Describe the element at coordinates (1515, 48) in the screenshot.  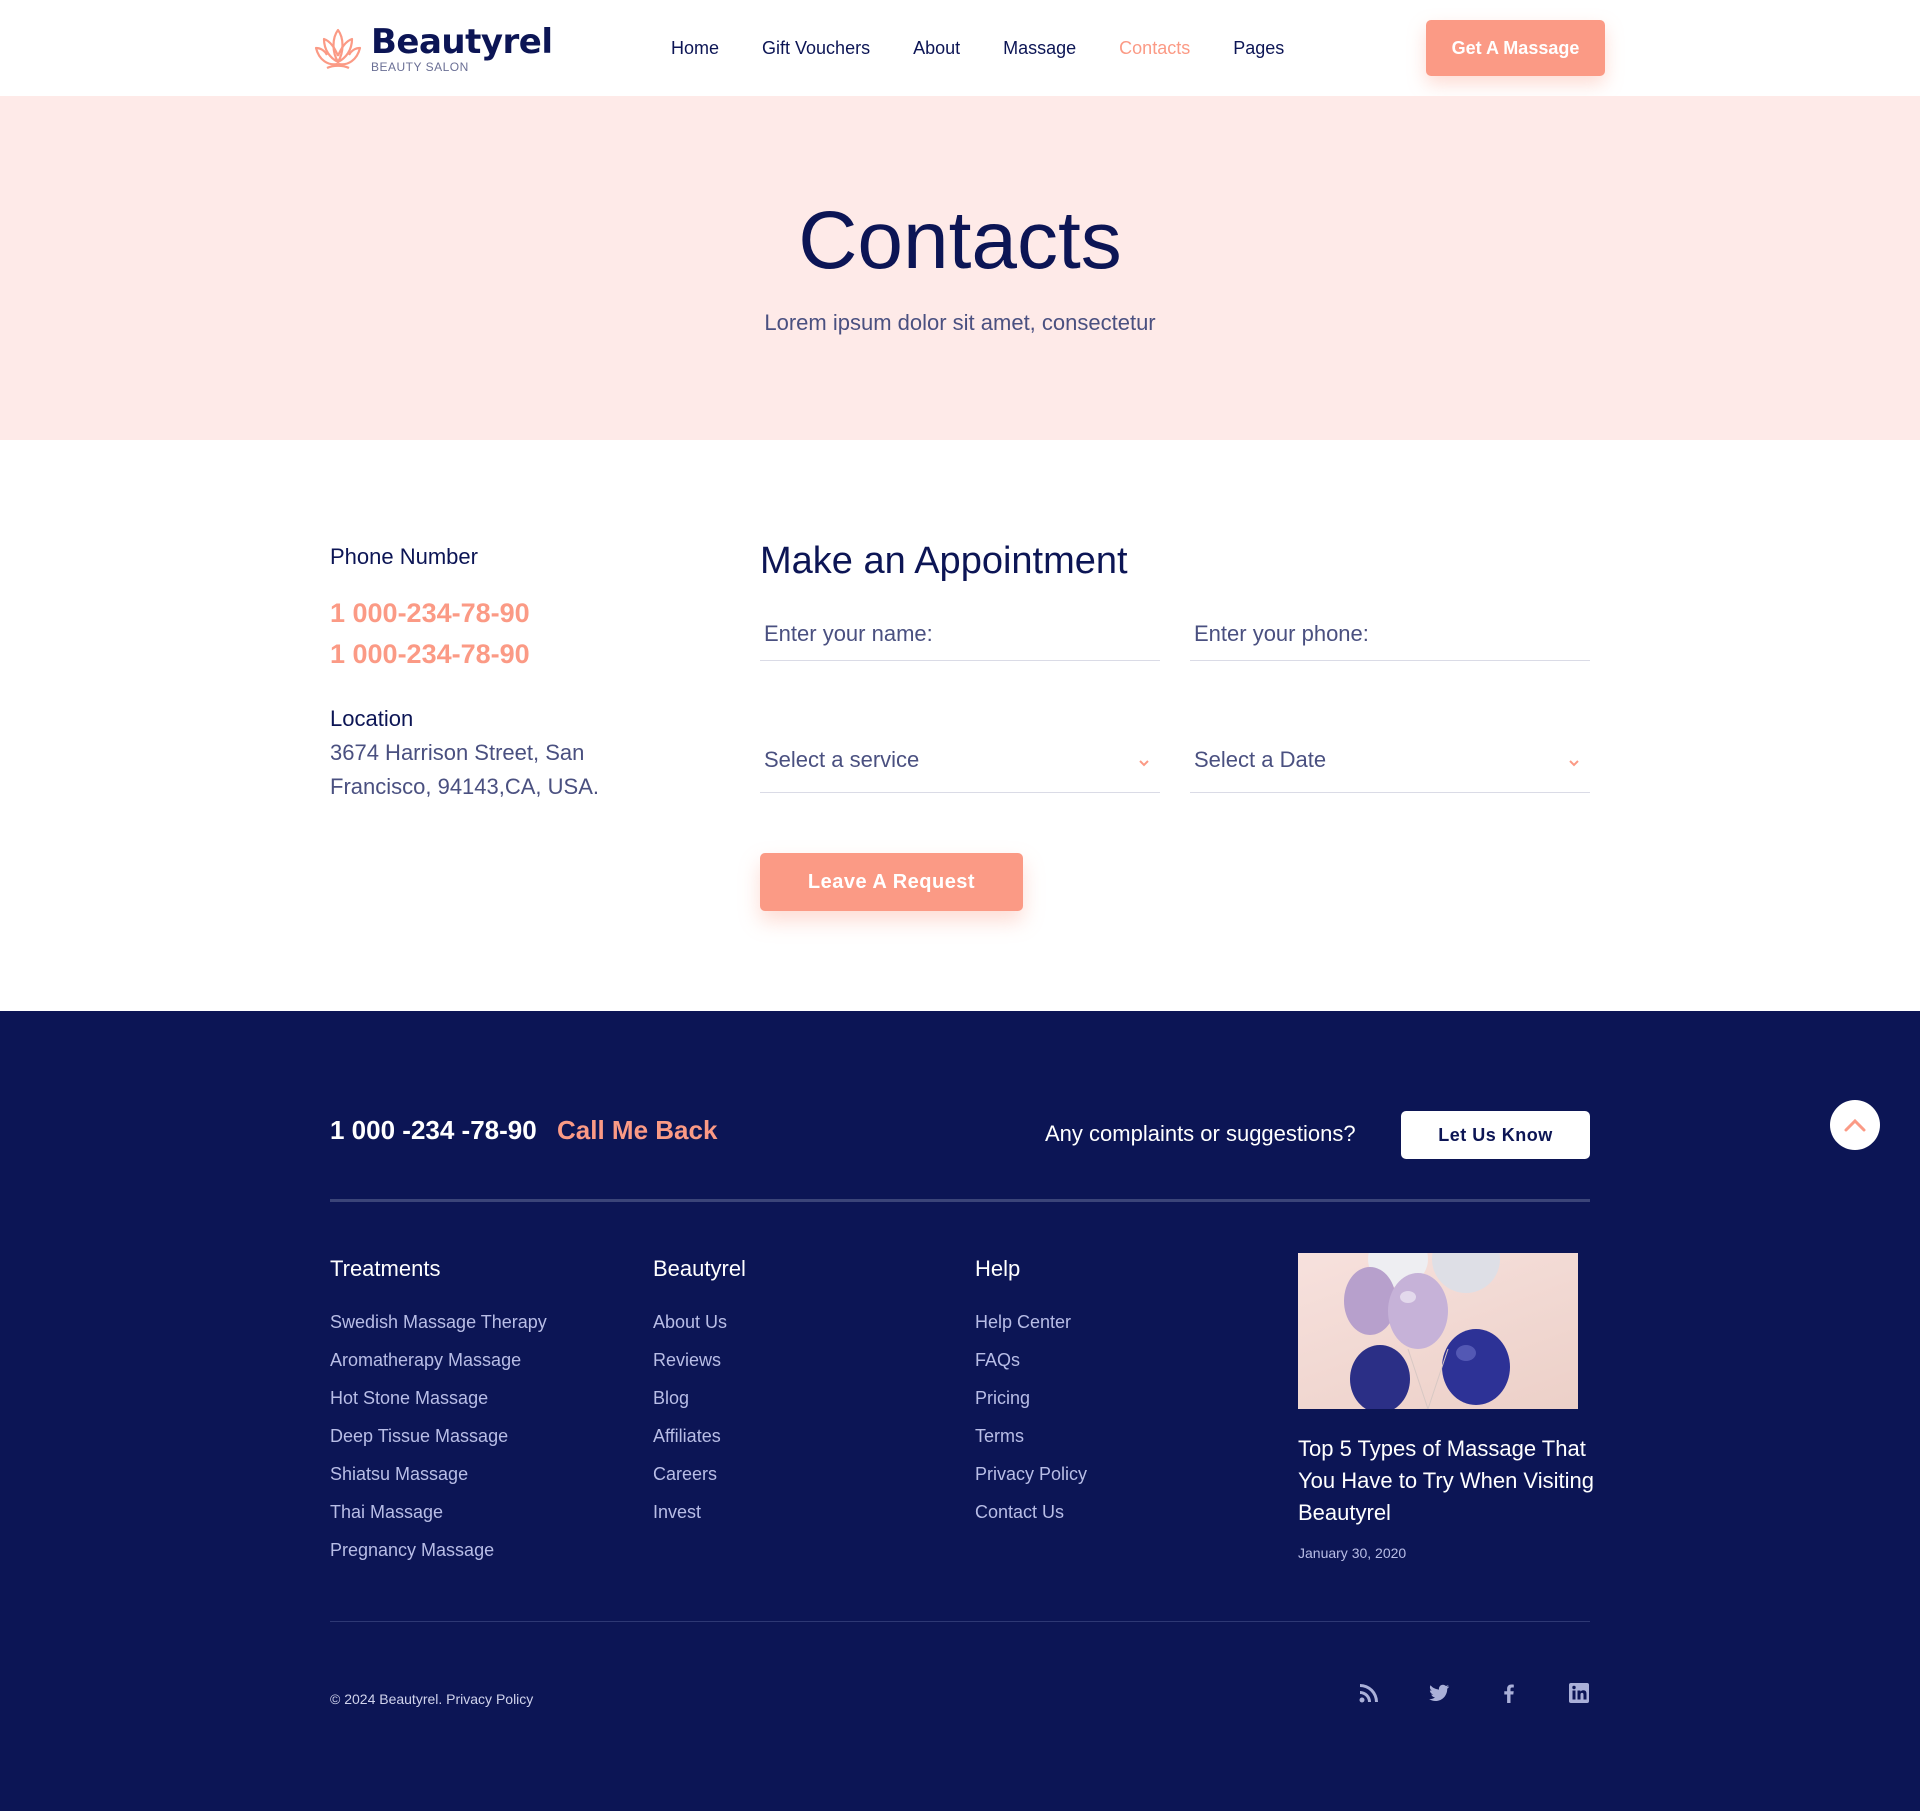
I see `get-a-massage-button: Get A Massage` at that location.